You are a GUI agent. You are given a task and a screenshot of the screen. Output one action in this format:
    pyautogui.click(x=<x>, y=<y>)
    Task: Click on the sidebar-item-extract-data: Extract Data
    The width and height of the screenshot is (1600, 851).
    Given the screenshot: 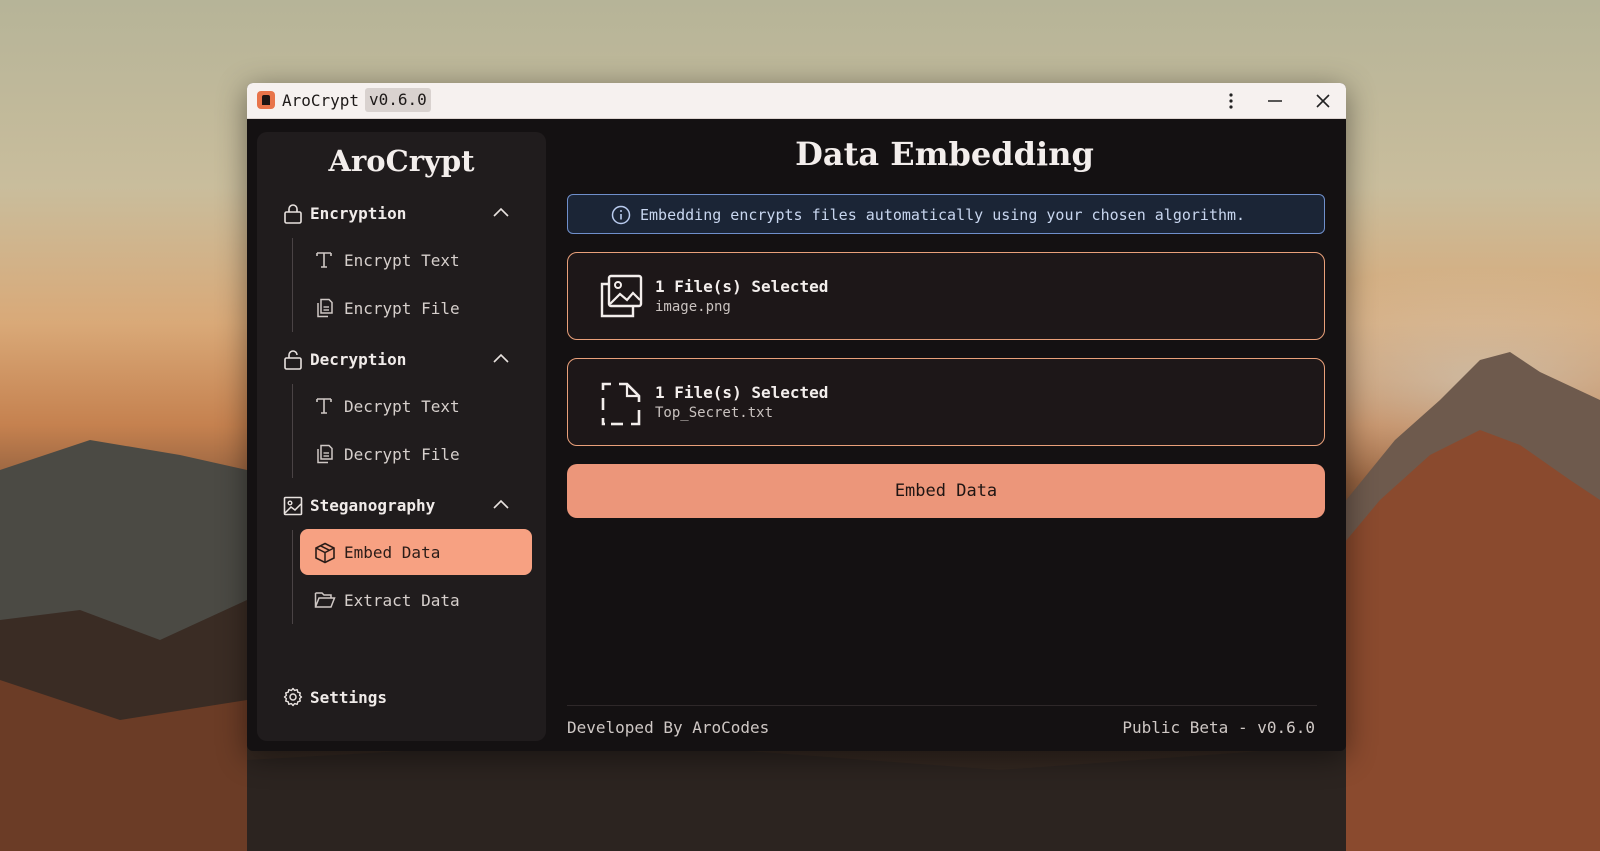 What is the action you would take?
    pyautogui.click(x=416, y=600)
    